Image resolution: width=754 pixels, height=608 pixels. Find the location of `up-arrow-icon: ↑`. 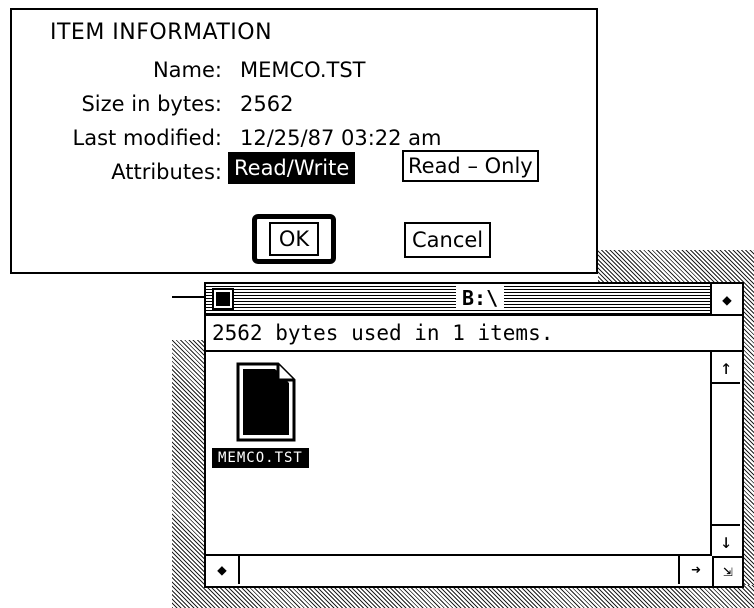

up-arrow-icon: ↑ is located at coordinates (726, 368).